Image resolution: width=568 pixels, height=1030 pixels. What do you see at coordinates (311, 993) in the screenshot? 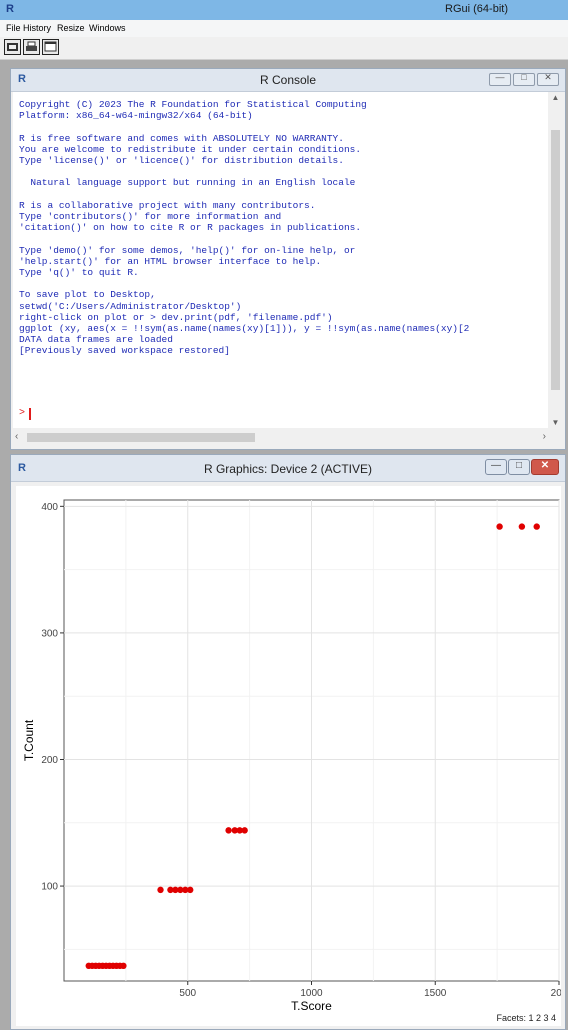
I see `x-tick-label: 1000` at bounding box center [311, 993].